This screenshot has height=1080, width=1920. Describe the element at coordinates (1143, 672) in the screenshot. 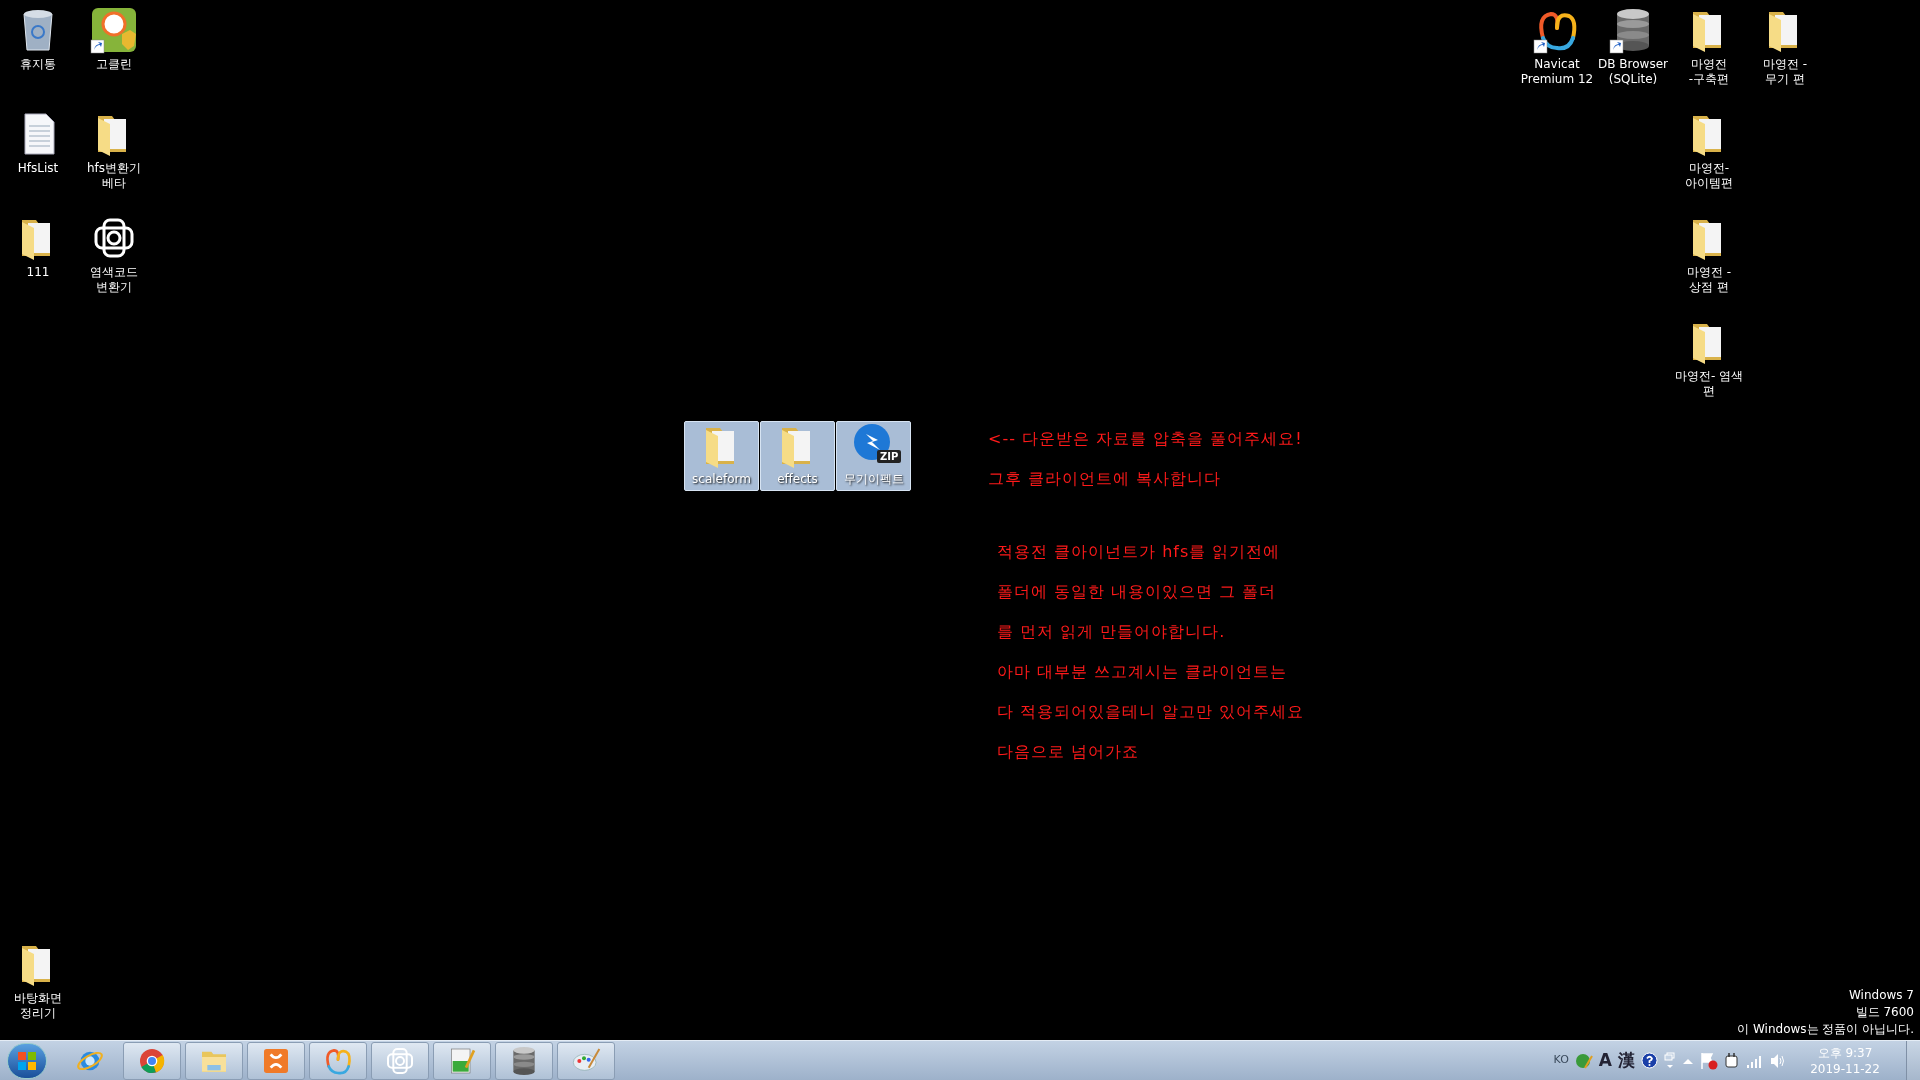

I see `note-text: 아마 대부분 쓰고계시는 클라이언트는` at that location.